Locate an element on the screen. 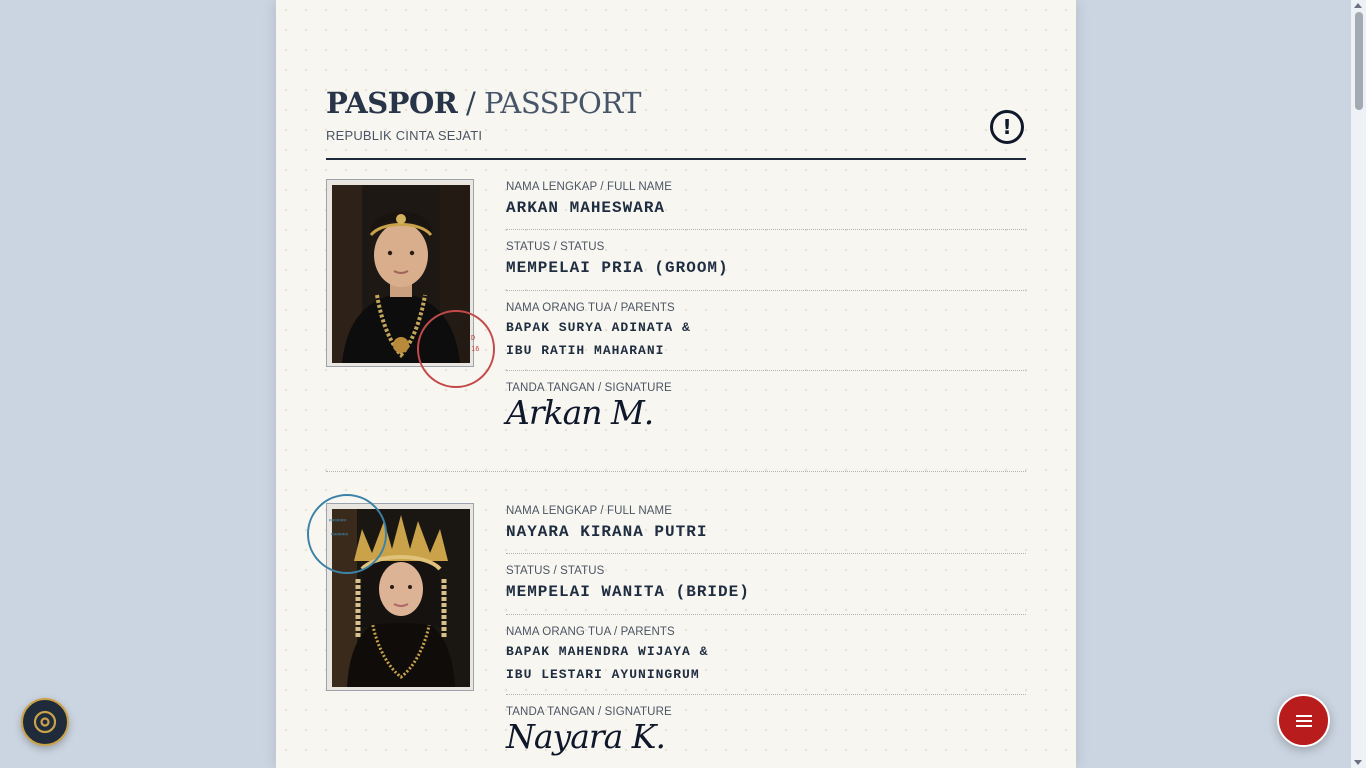 This screenshot has height=768, width=1366. groom-status: MEMPELAI PRIA (GROOM) is located at coordinates (617, 268).